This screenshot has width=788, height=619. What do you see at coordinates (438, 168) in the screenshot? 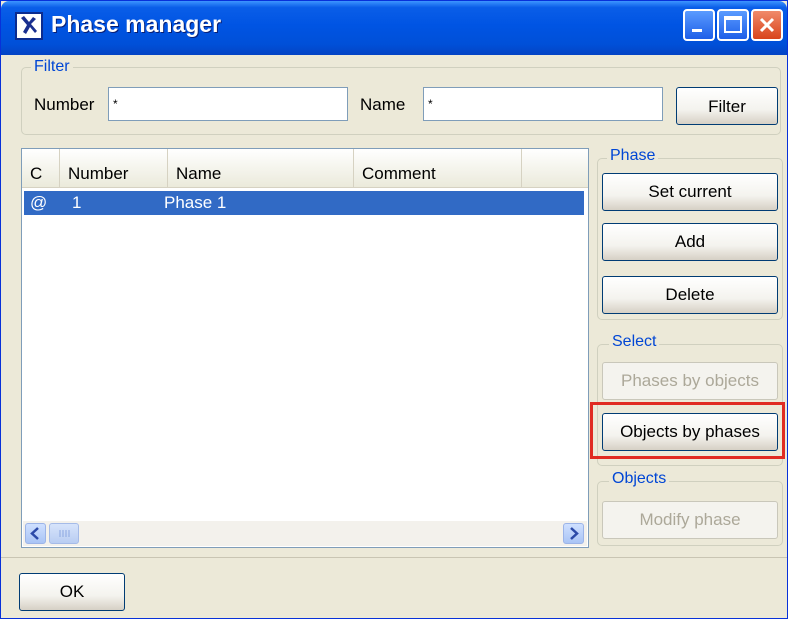
I see `column-header-comment: Comment` at bounding box center [438, 168].